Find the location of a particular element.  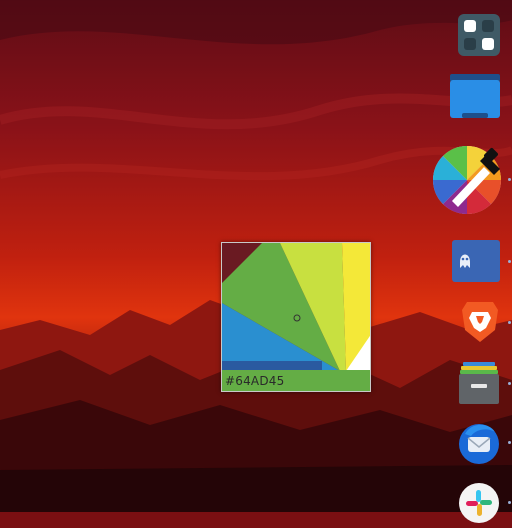

slack-button is located at coordinates (479, 503).